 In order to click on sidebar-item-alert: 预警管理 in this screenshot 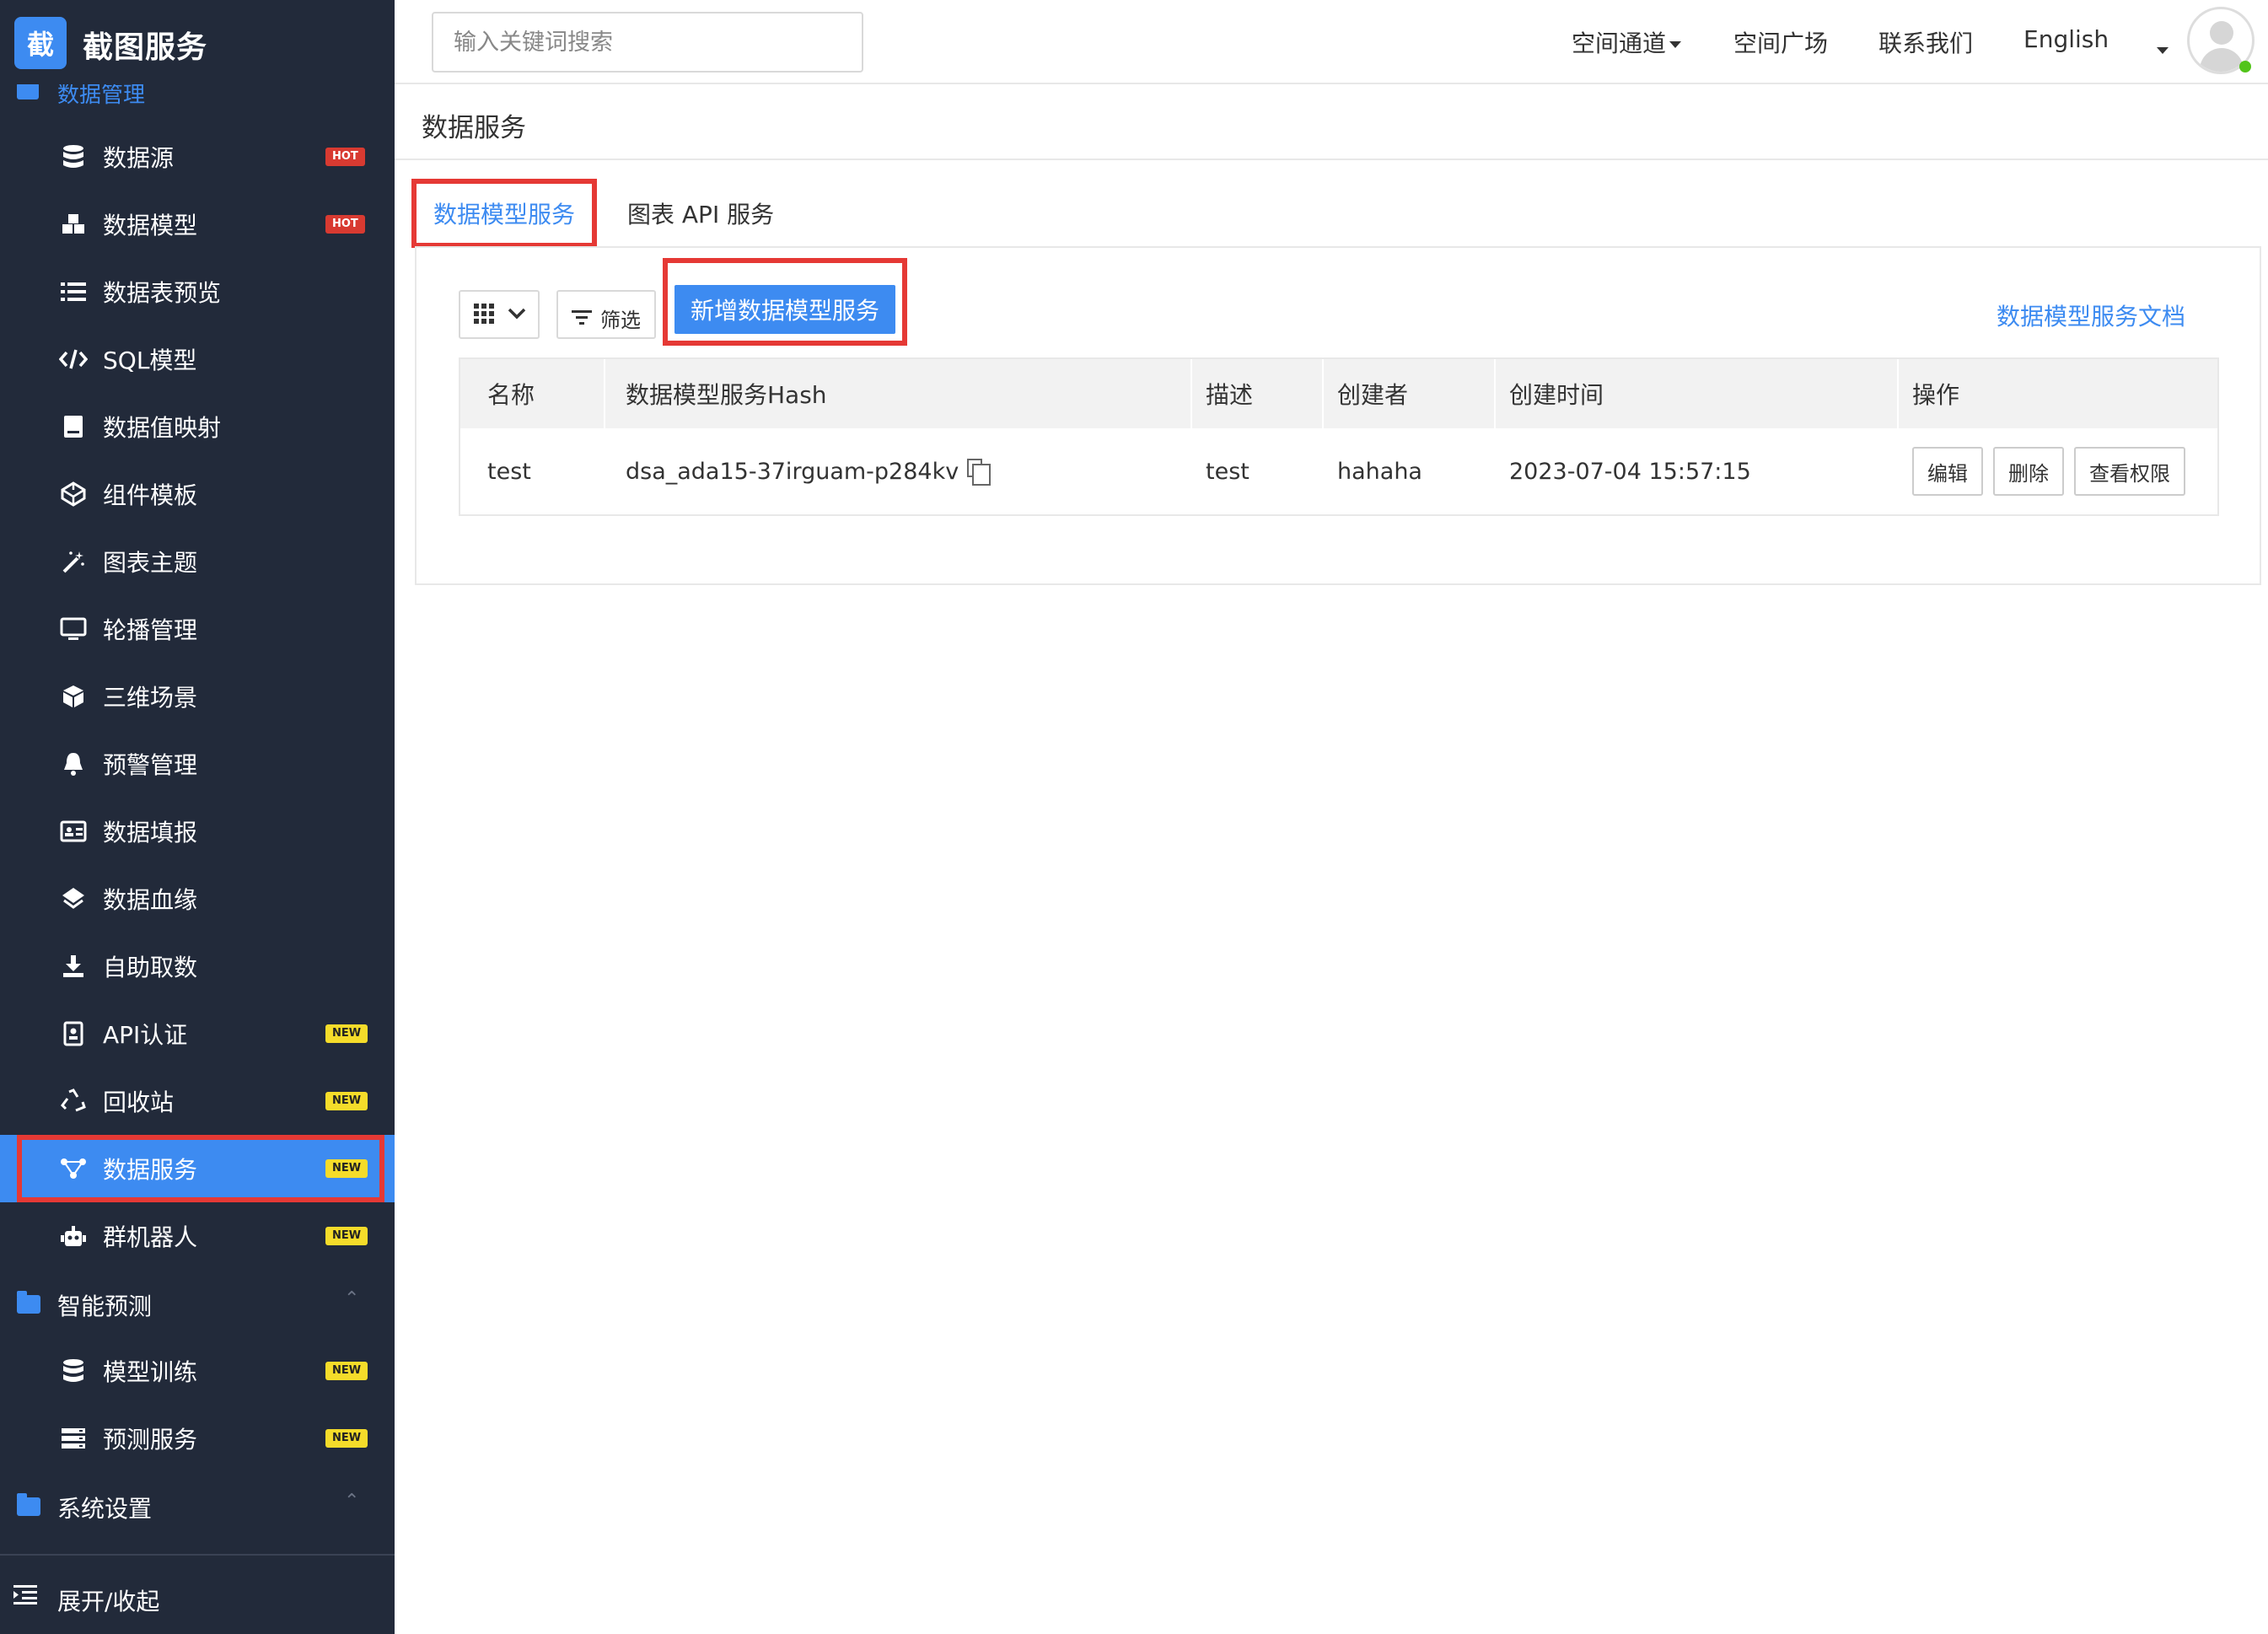, I will do `click(197, 764)`.